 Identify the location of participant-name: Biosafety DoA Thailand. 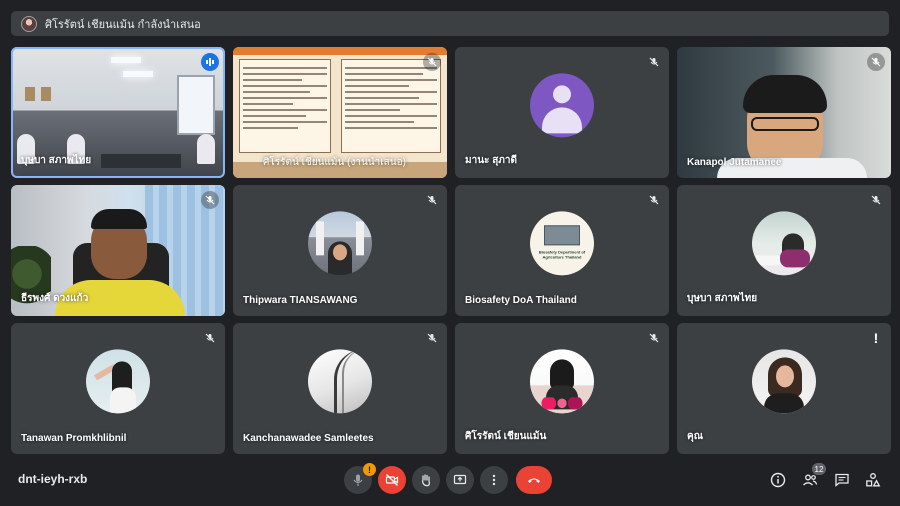
(521, 300).